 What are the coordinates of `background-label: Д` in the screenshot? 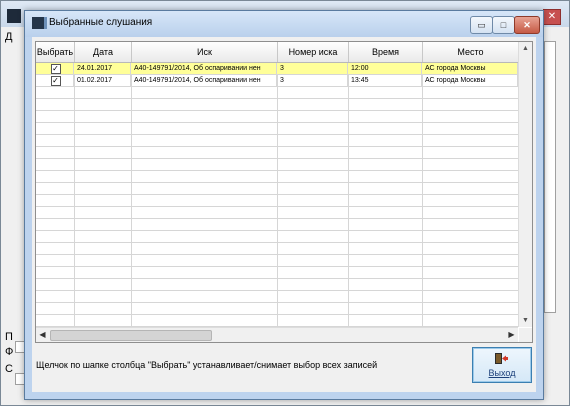 It's located at (9, 37).